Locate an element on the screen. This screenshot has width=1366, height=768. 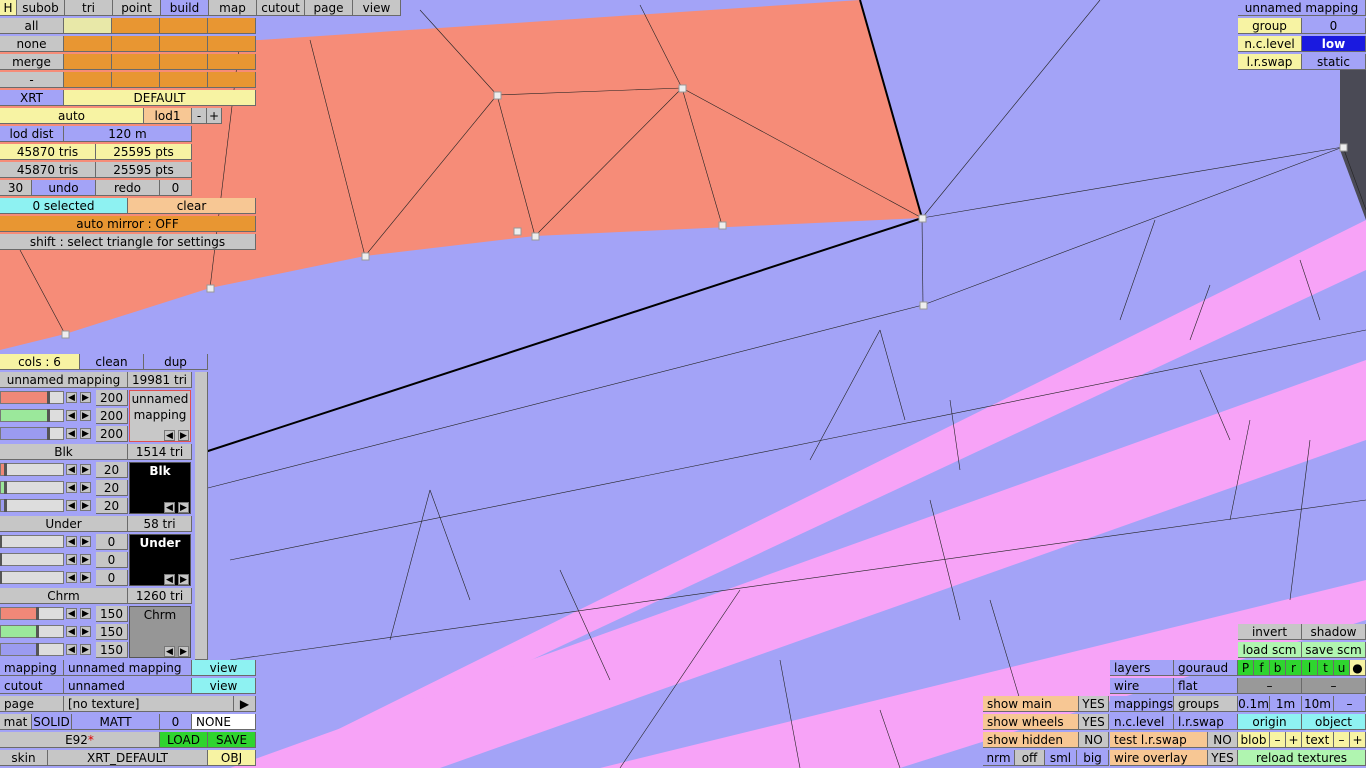
material-g-value: 20 is located at coordinates (112, 488).